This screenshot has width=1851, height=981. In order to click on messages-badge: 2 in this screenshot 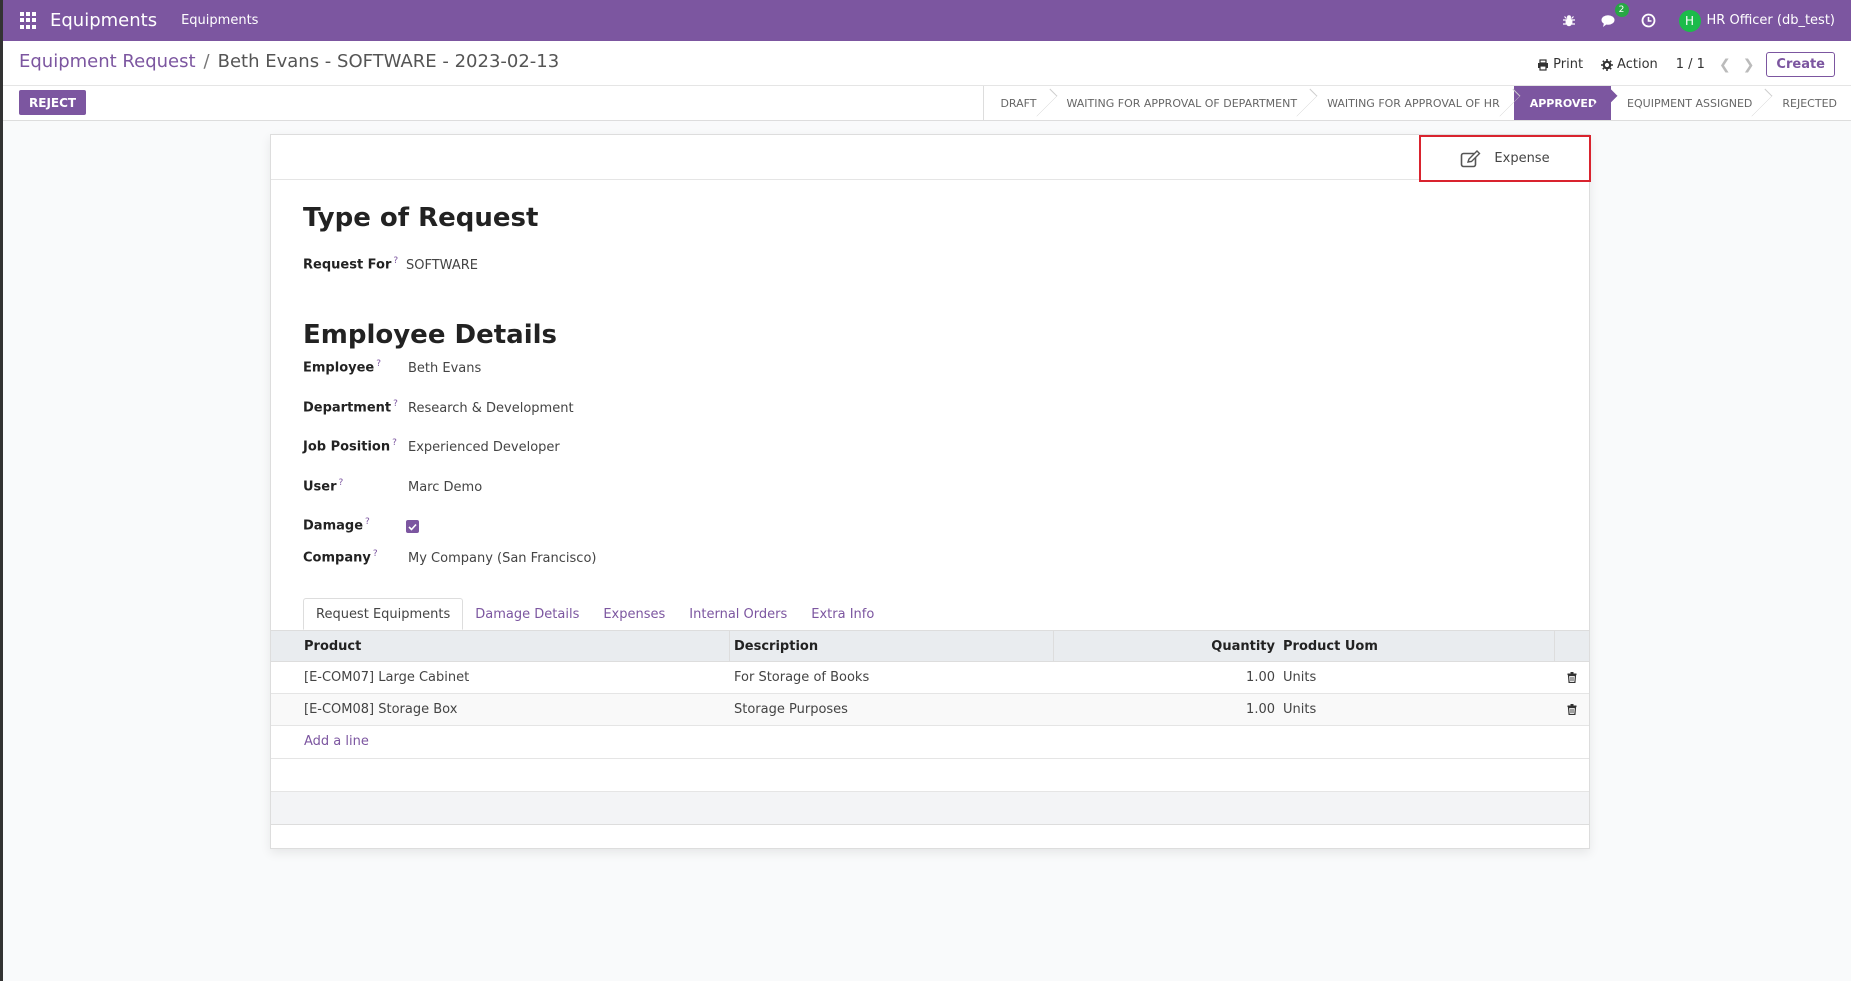, I will do `click(1621, 9)`.